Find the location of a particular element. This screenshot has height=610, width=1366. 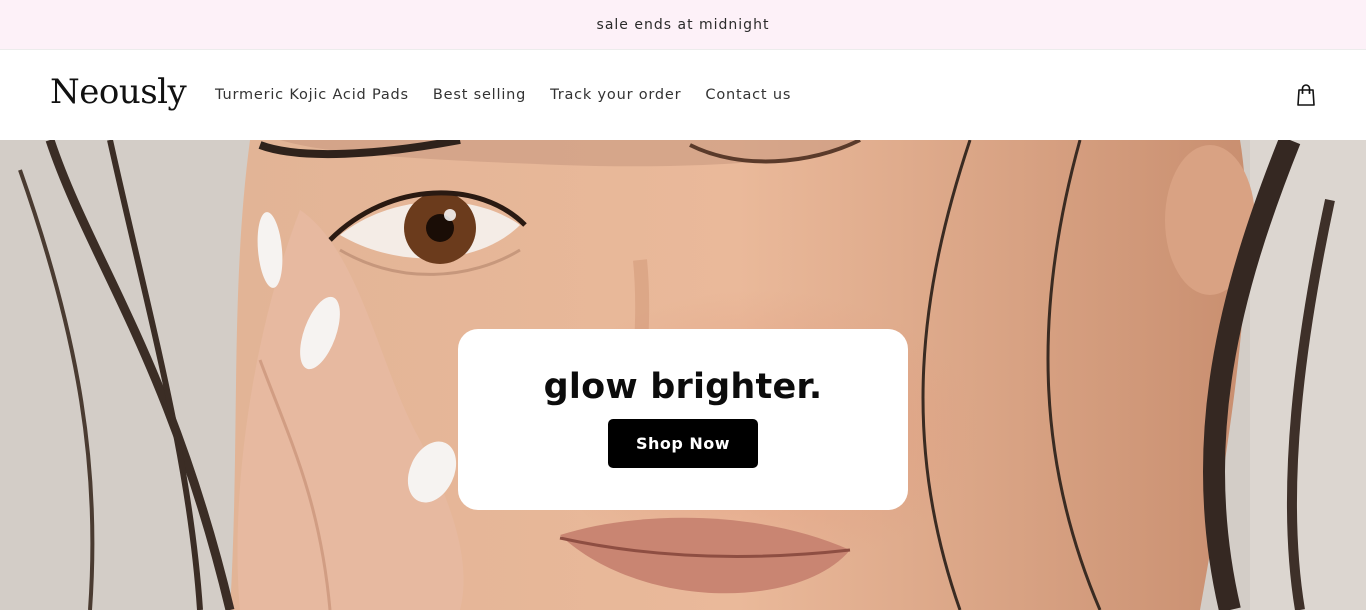

shop-now-button: Shop Now is located at coordinates (683, 443).